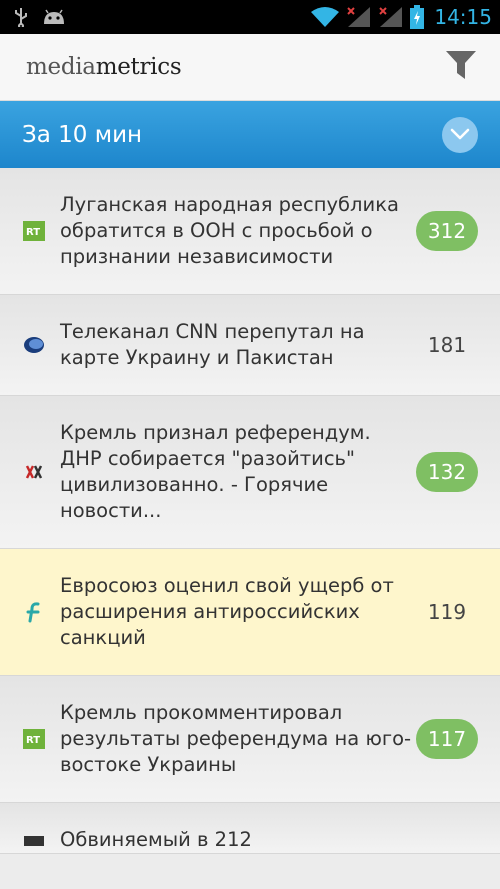  I want to click on filter-icon, so click(461, 67).